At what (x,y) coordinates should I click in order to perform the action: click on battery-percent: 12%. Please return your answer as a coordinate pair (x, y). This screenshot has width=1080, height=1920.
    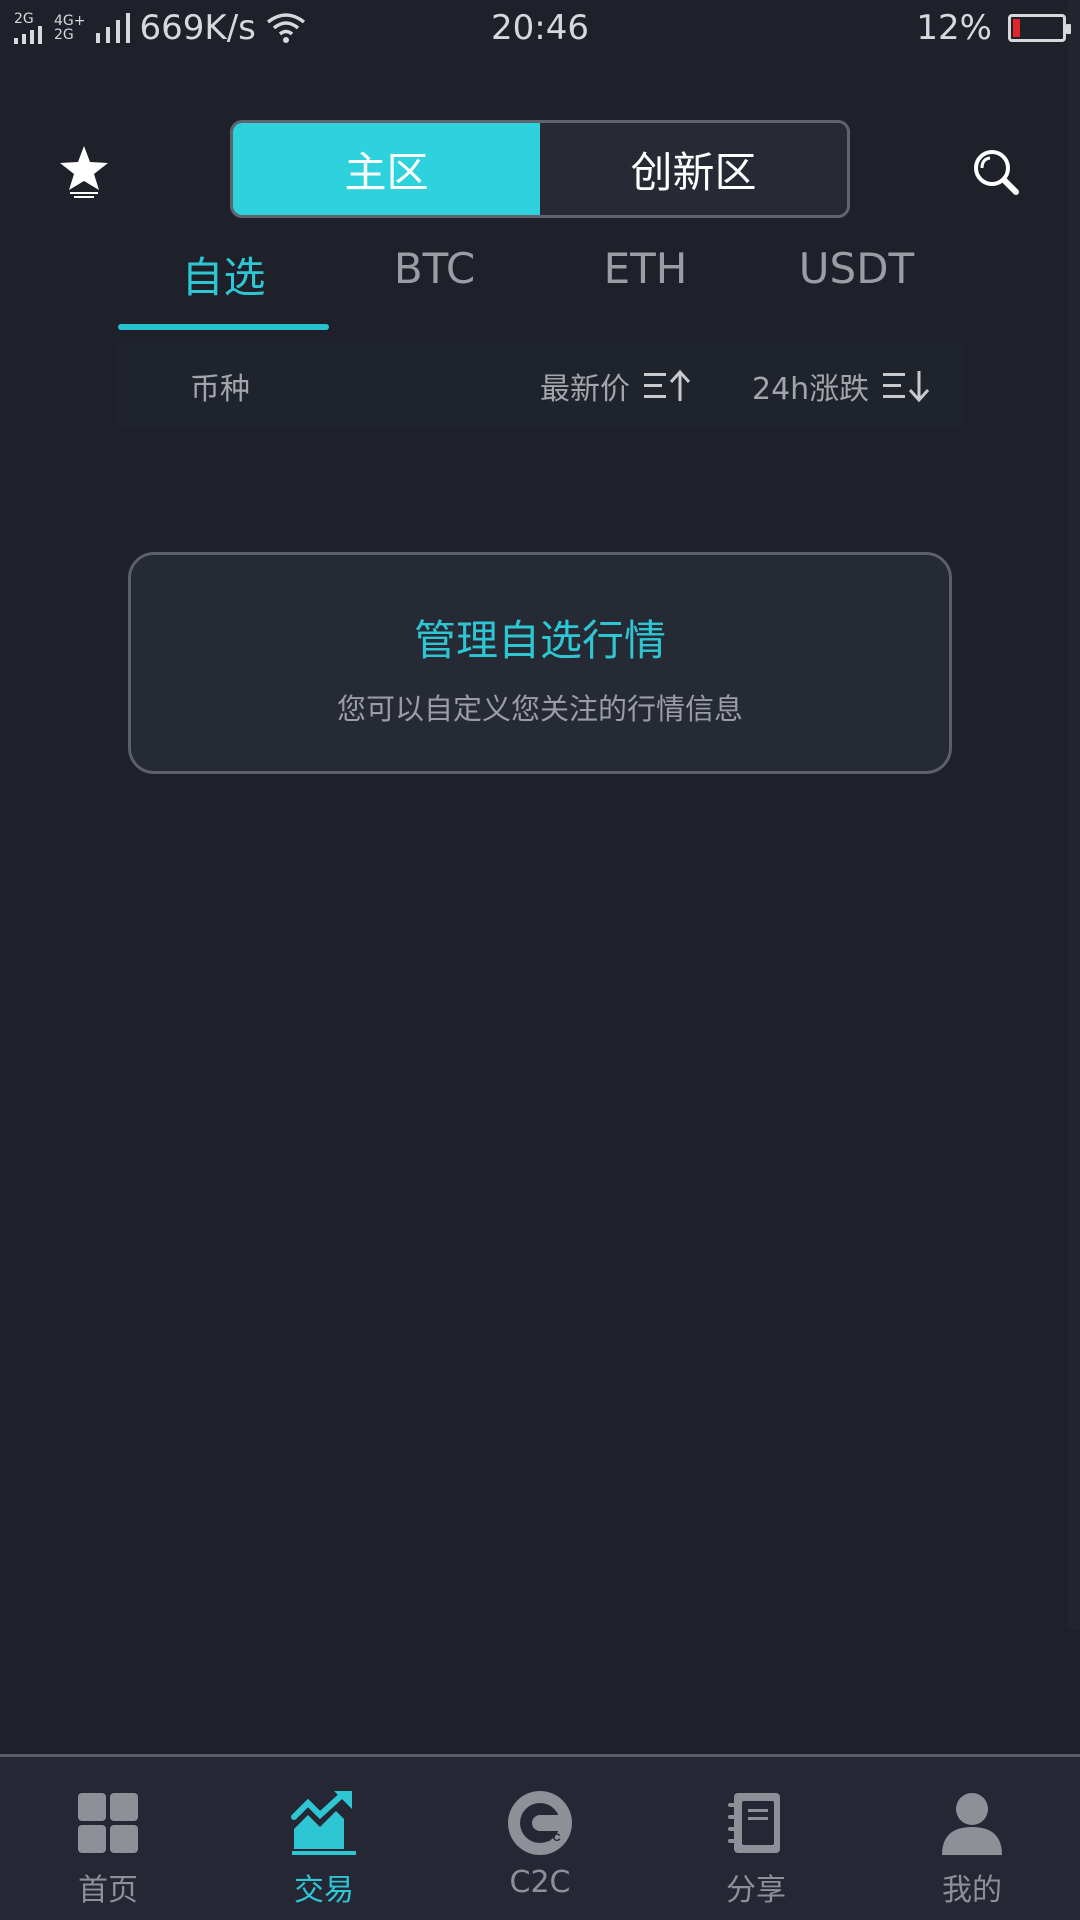
    Looking at the image, I should click on (954, 28).